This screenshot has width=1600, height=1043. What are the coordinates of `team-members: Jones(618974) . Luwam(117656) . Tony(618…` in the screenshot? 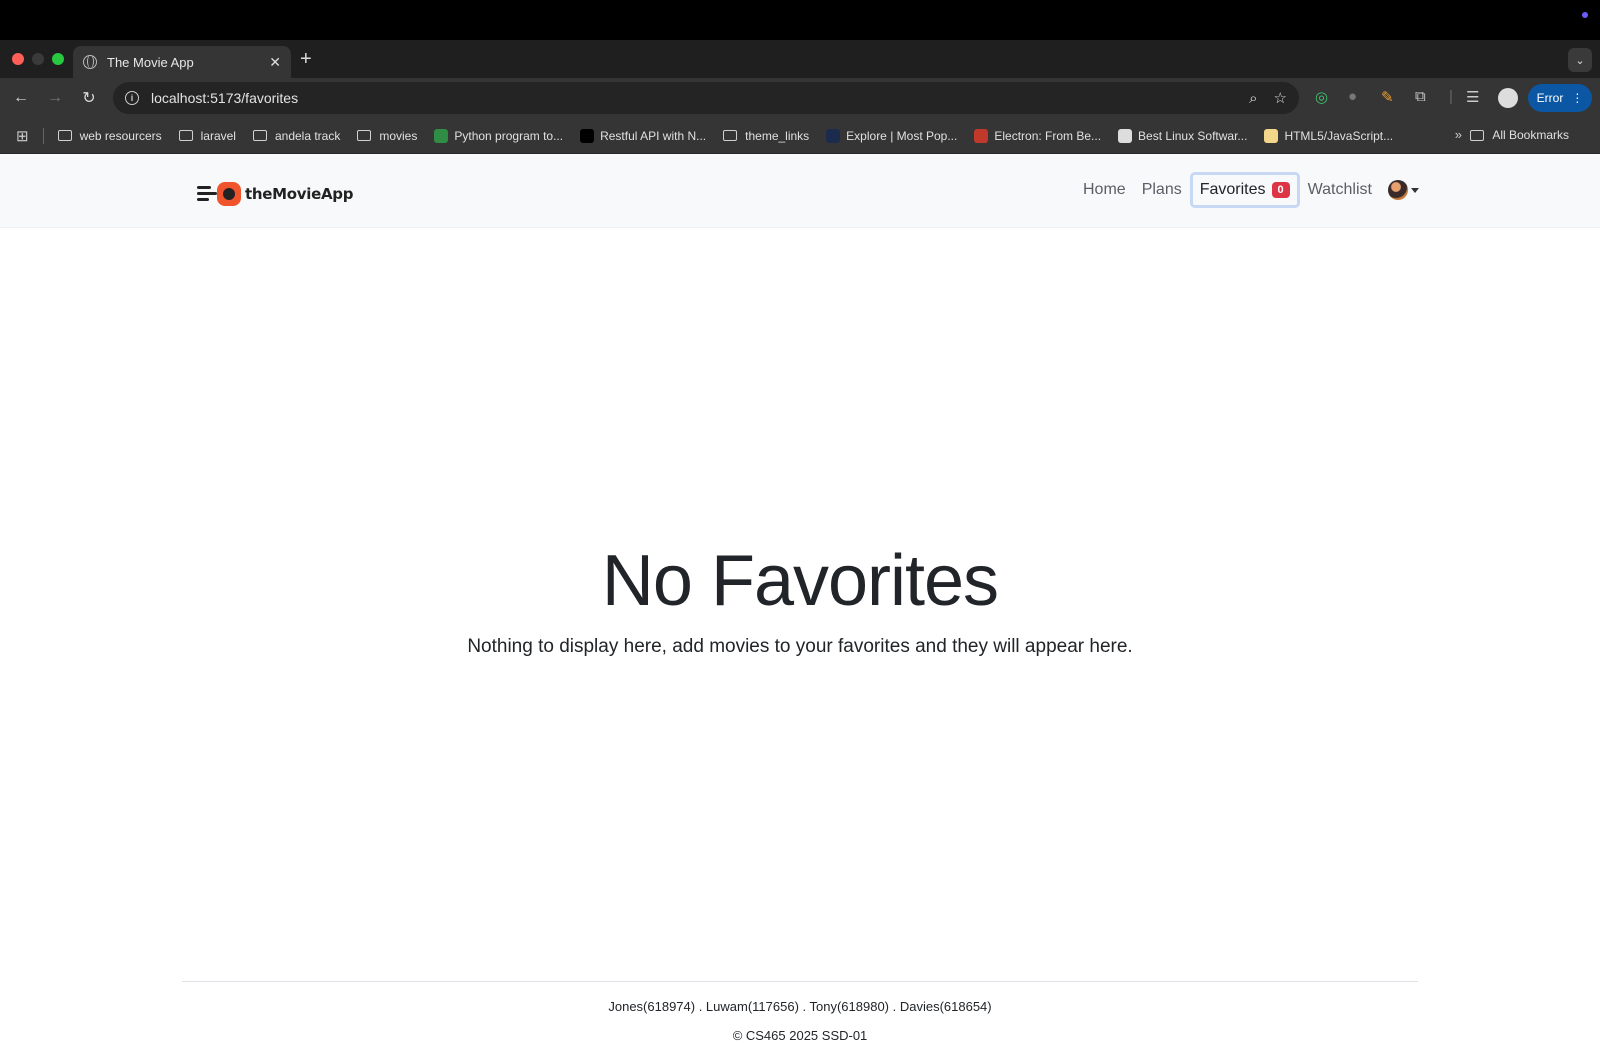 It's located at (800, 1006).